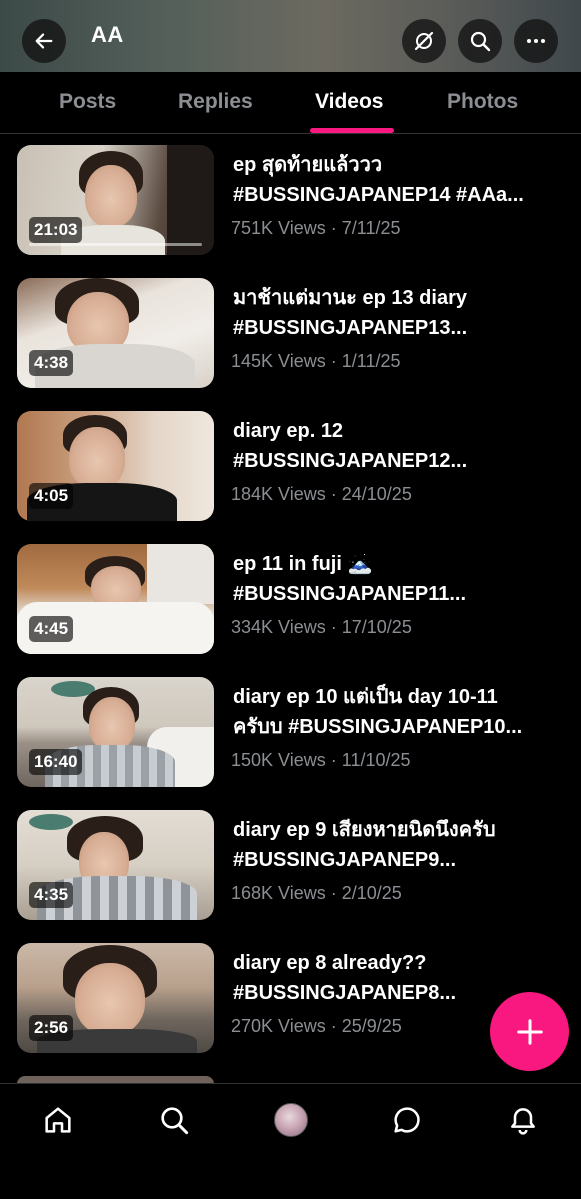 This screenshot has height=1199, width=581. I want to click on video-stats: 270K Views · 25/9/25, so click(316, 1026).